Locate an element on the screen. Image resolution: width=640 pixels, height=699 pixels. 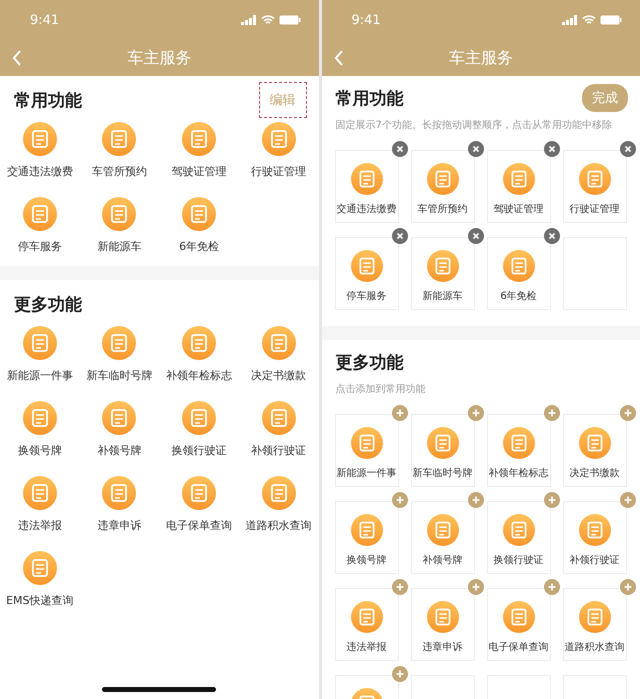
service-tile: 决定书缴款 is located at coordinates (594, 450).